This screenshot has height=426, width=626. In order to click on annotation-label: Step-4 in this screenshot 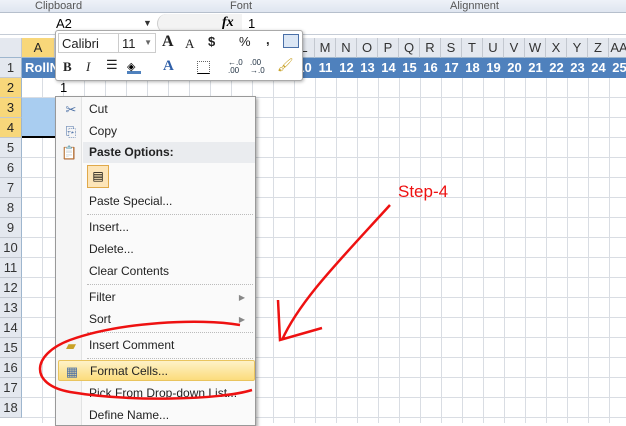, I will do `click(423, 191)`.